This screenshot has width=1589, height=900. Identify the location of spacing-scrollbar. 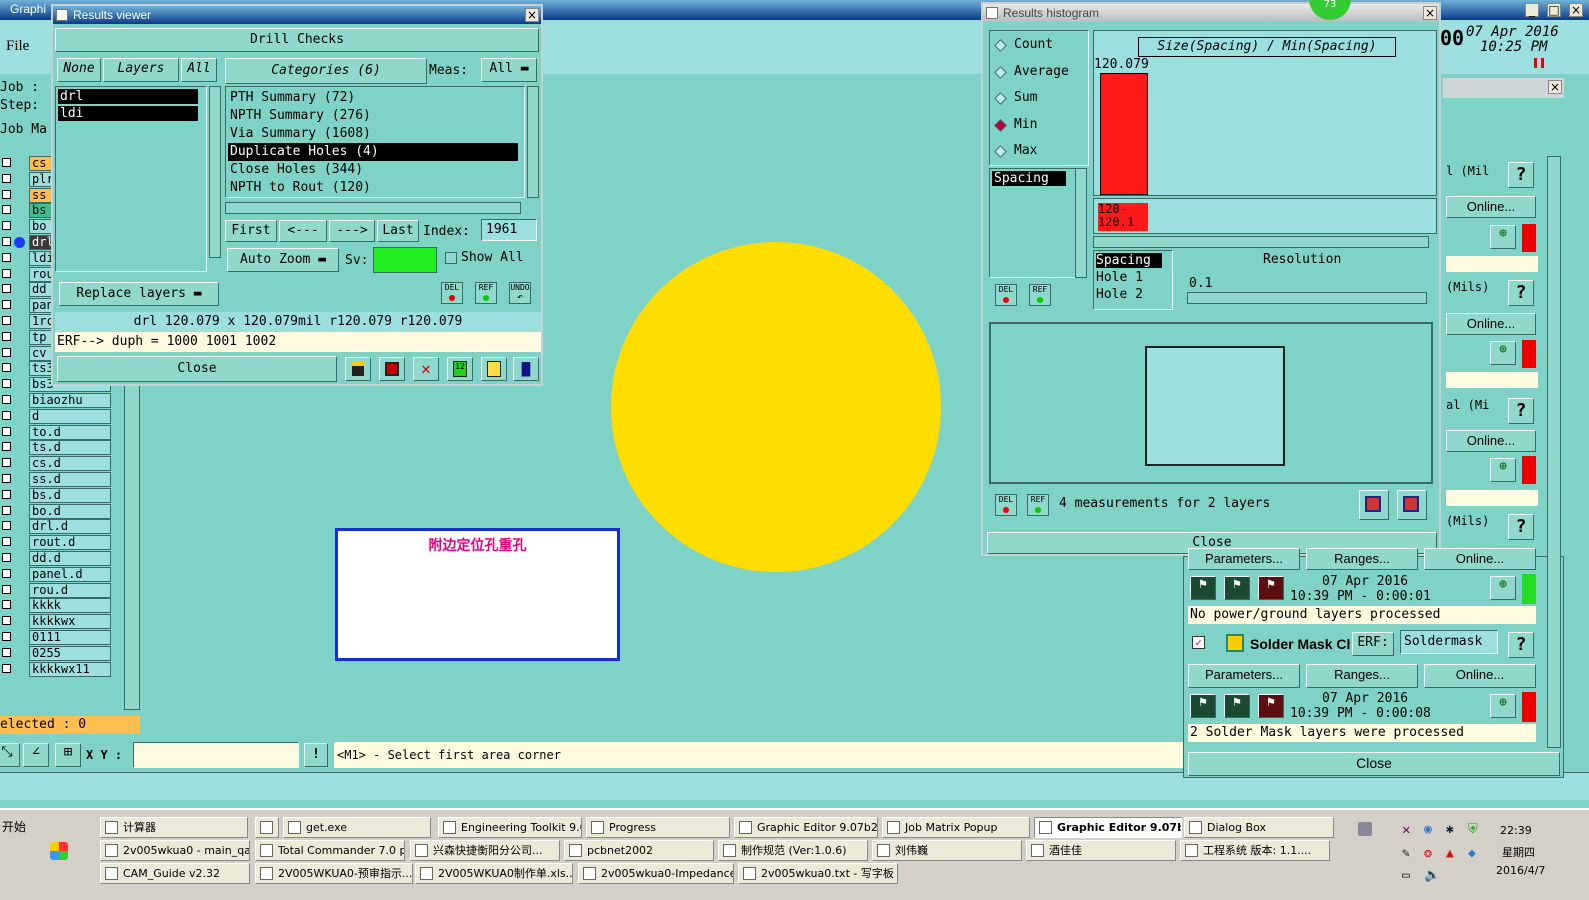
(1081, 223).